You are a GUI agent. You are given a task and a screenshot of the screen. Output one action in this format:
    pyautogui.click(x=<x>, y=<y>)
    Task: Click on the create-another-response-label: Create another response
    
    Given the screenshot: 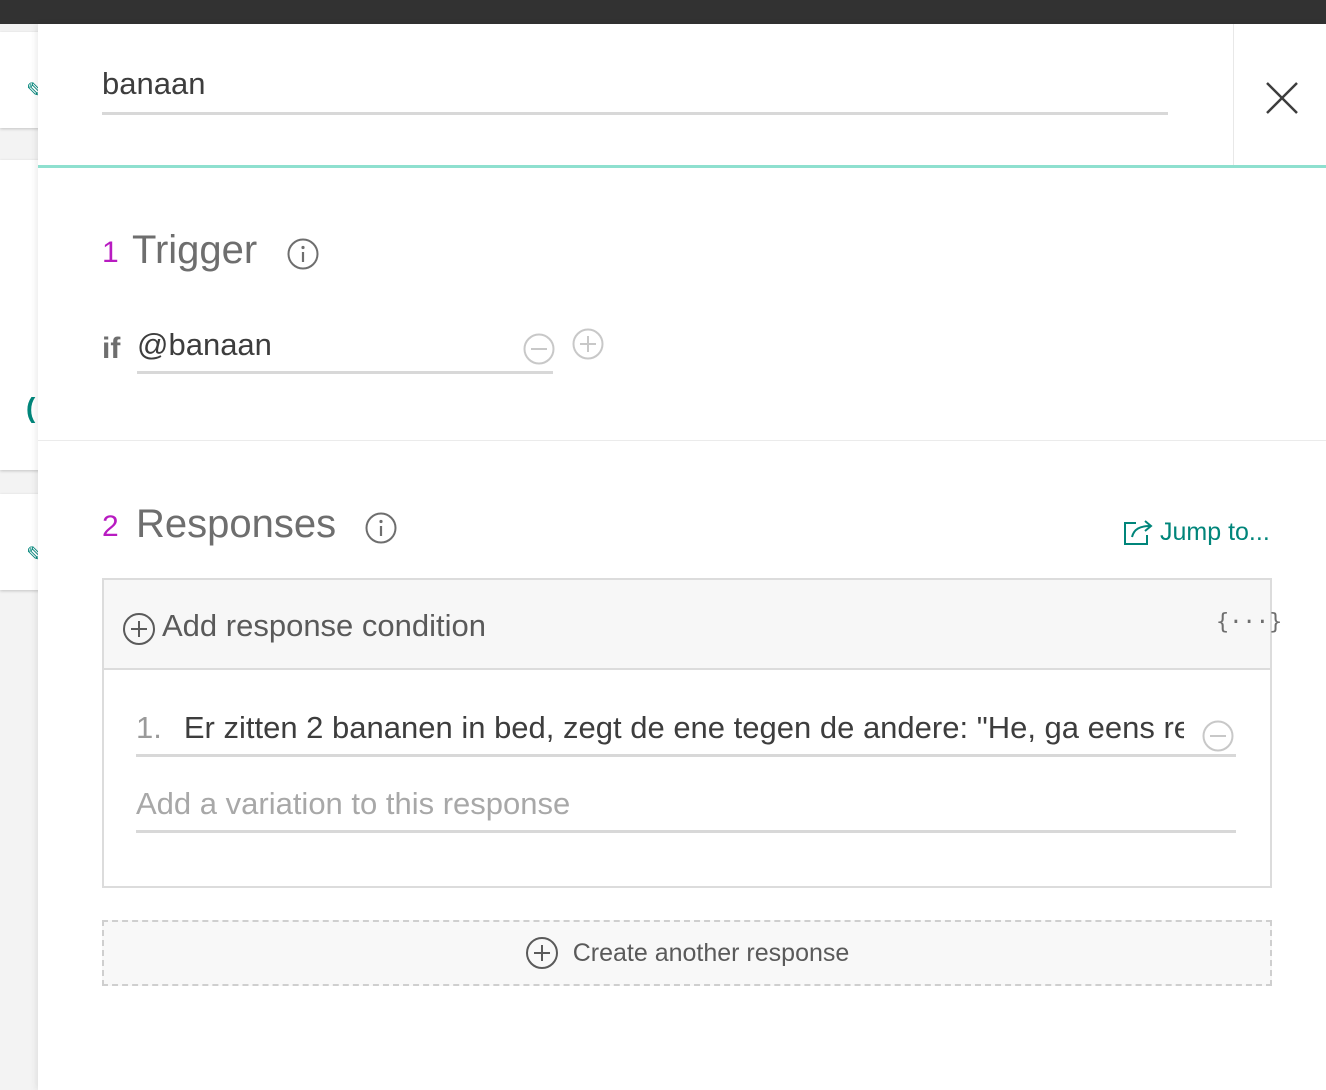 What is the action you would take?
    pyautogui.click(x=711, y=952)
    